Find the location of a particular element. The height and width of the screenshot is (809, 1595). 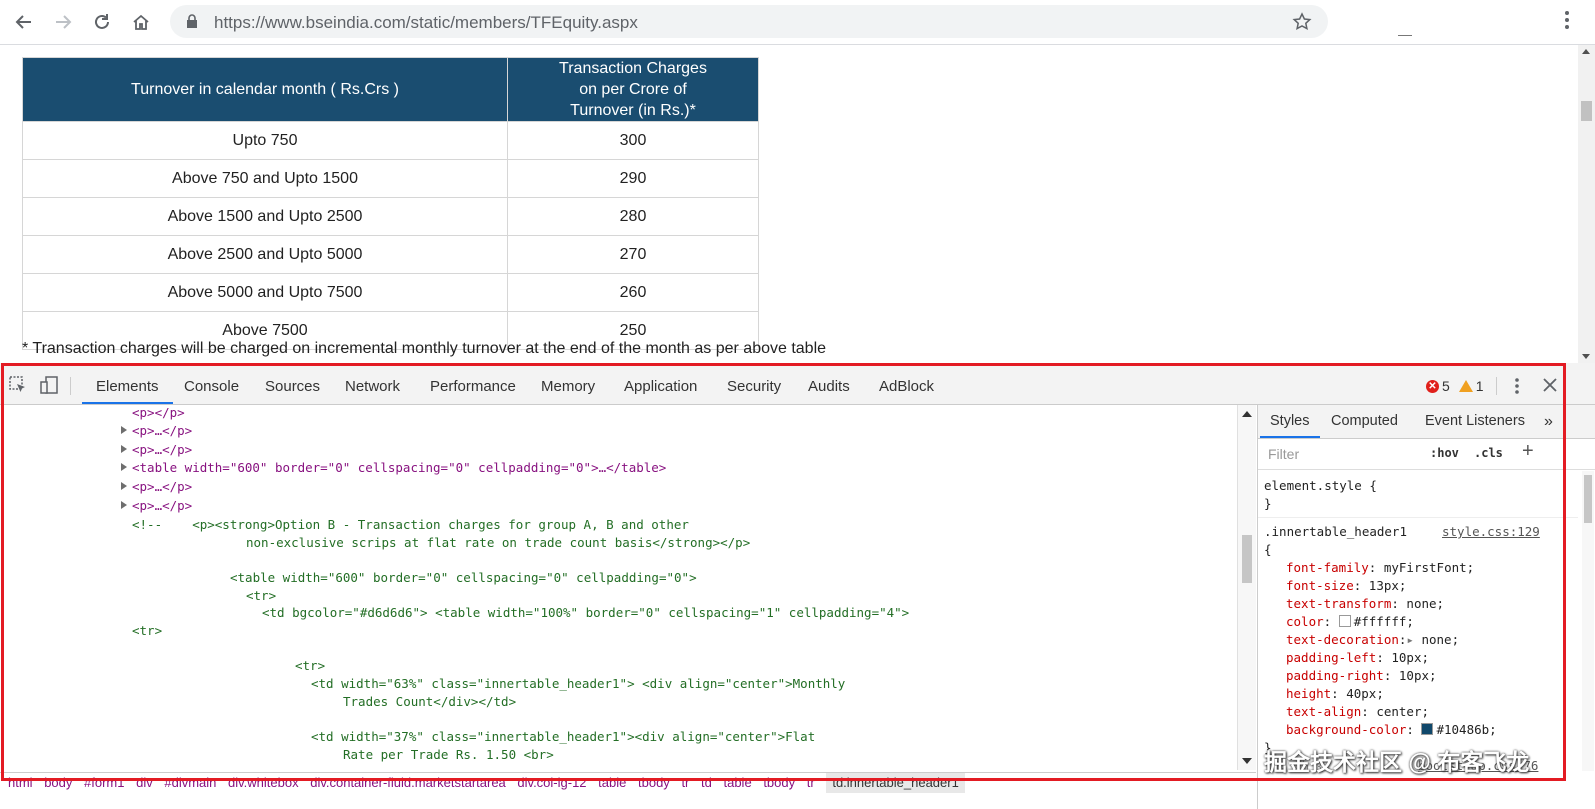

css-declaration: text-transform: none; is located at coordinates (1365, 603).